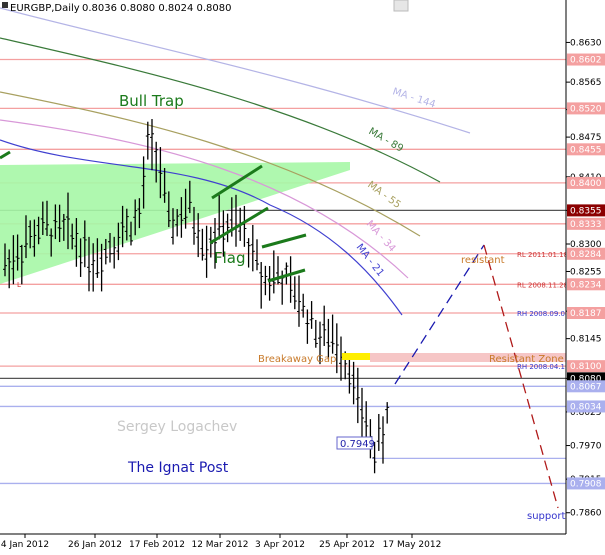  I want to click on price-tag-label-13: 0.7908, so click(586, 484).